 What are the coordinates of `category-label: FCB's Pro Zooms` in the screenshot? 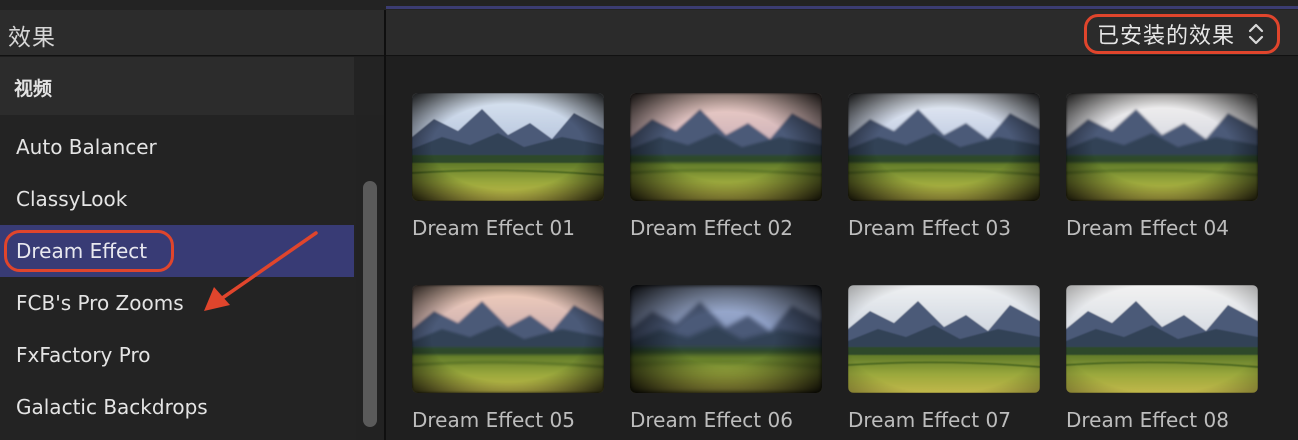 It's located at (100, 303).